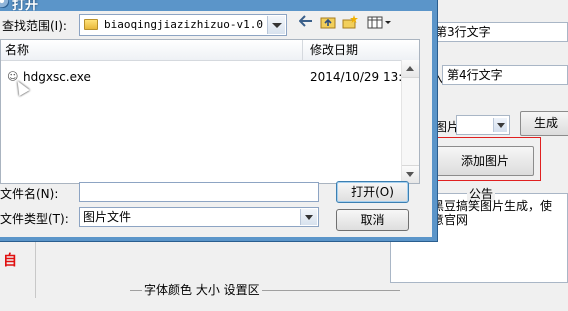 This screenshot has width=568, height=311. Describe the element at coordinates (306, 24) in the screenshot. I see `back-arrow-icon` at that location.